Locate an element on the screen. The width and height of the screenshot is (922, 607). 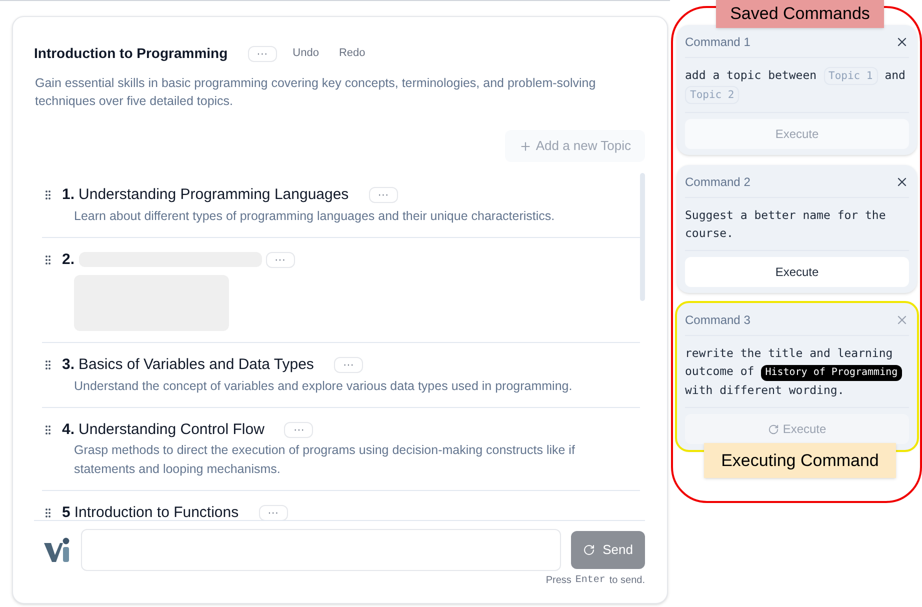
command-title: Command 2 is located at coordinates (717, 182).